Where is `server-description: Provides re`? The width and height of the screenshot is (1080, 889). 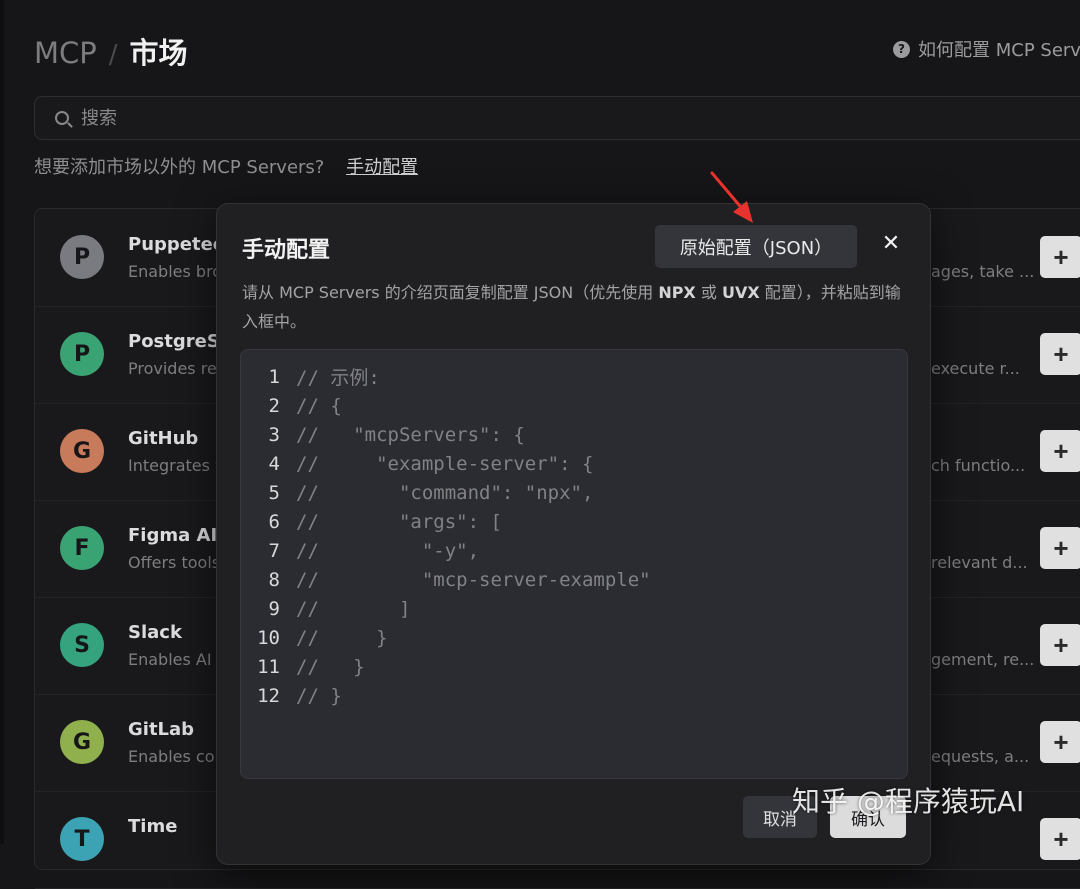
server-description: Provides re is located at coordinates (172, 368).